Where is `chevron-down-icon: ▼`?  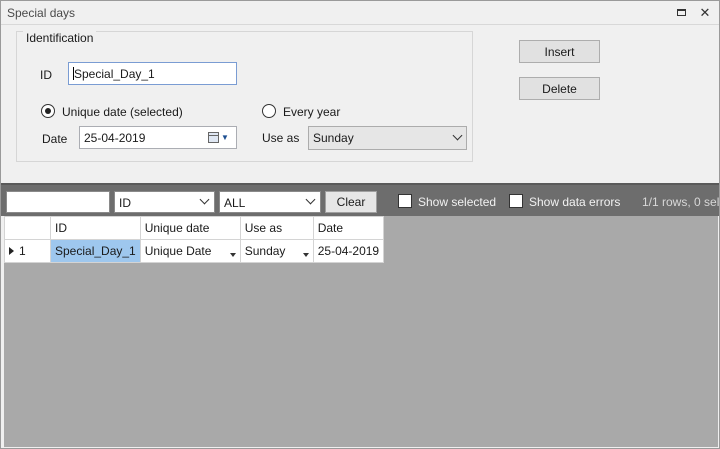 chevron-down-icon: ▼ is located at coordinates (225, 137).